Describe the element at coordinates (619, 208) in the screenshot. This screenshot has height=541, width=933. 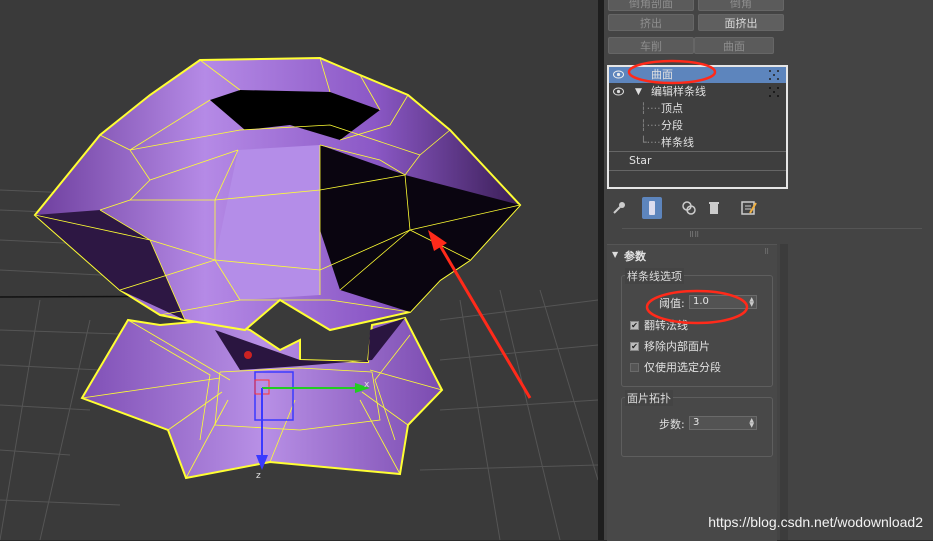
I see `pin-icon` at that location.